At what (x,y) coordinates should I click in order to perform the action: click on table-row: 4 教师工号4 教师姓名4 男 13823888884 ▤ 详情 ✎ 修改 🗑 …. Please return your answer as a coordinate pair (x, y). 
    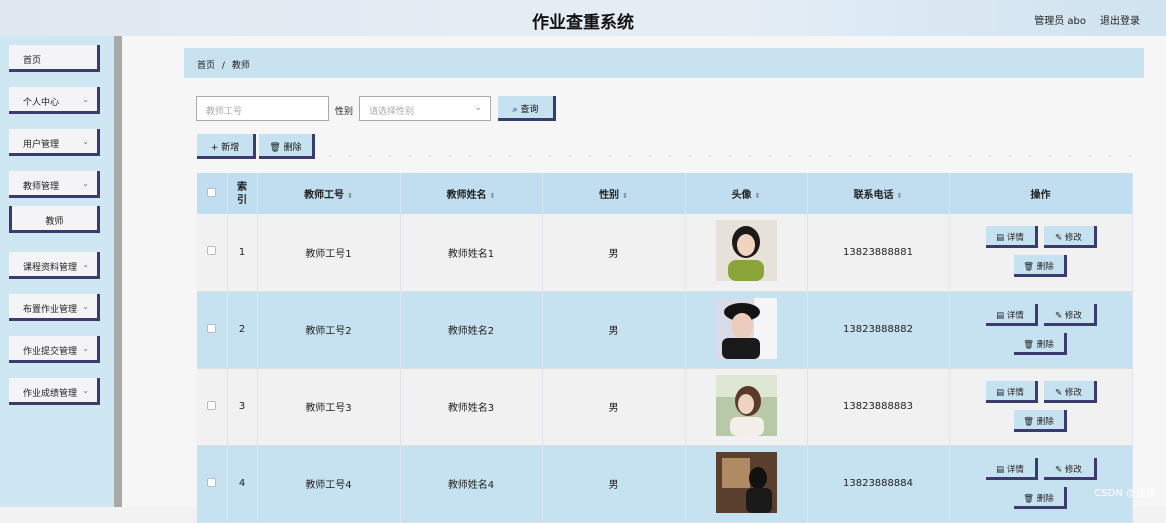
    Looking at the image, I should click on (665, 484).